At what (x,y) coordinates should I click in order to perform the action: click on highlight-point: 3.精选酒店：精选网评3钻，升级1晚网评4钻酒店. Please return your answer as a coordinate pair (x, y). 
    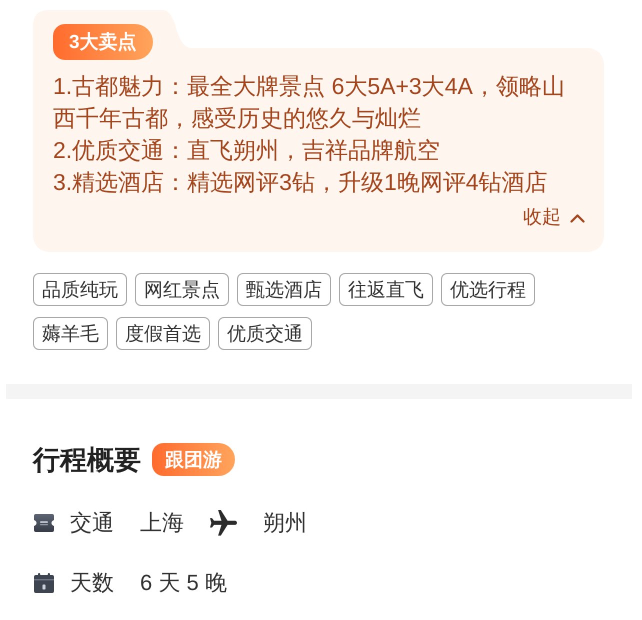
    Looking at the image, I should click on (301, 182).